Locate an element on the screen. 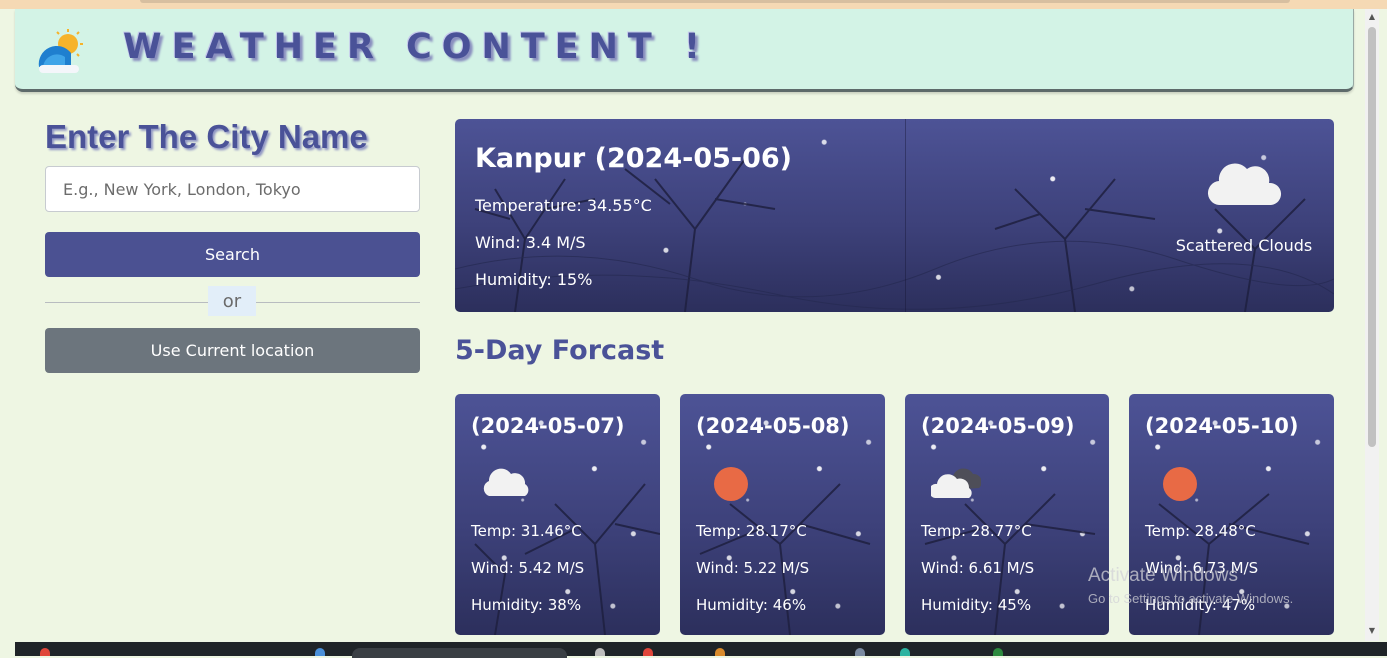 The image size is (1387, 658). current-humidity: Humidity: 15% is located at coordinates (534, 279).